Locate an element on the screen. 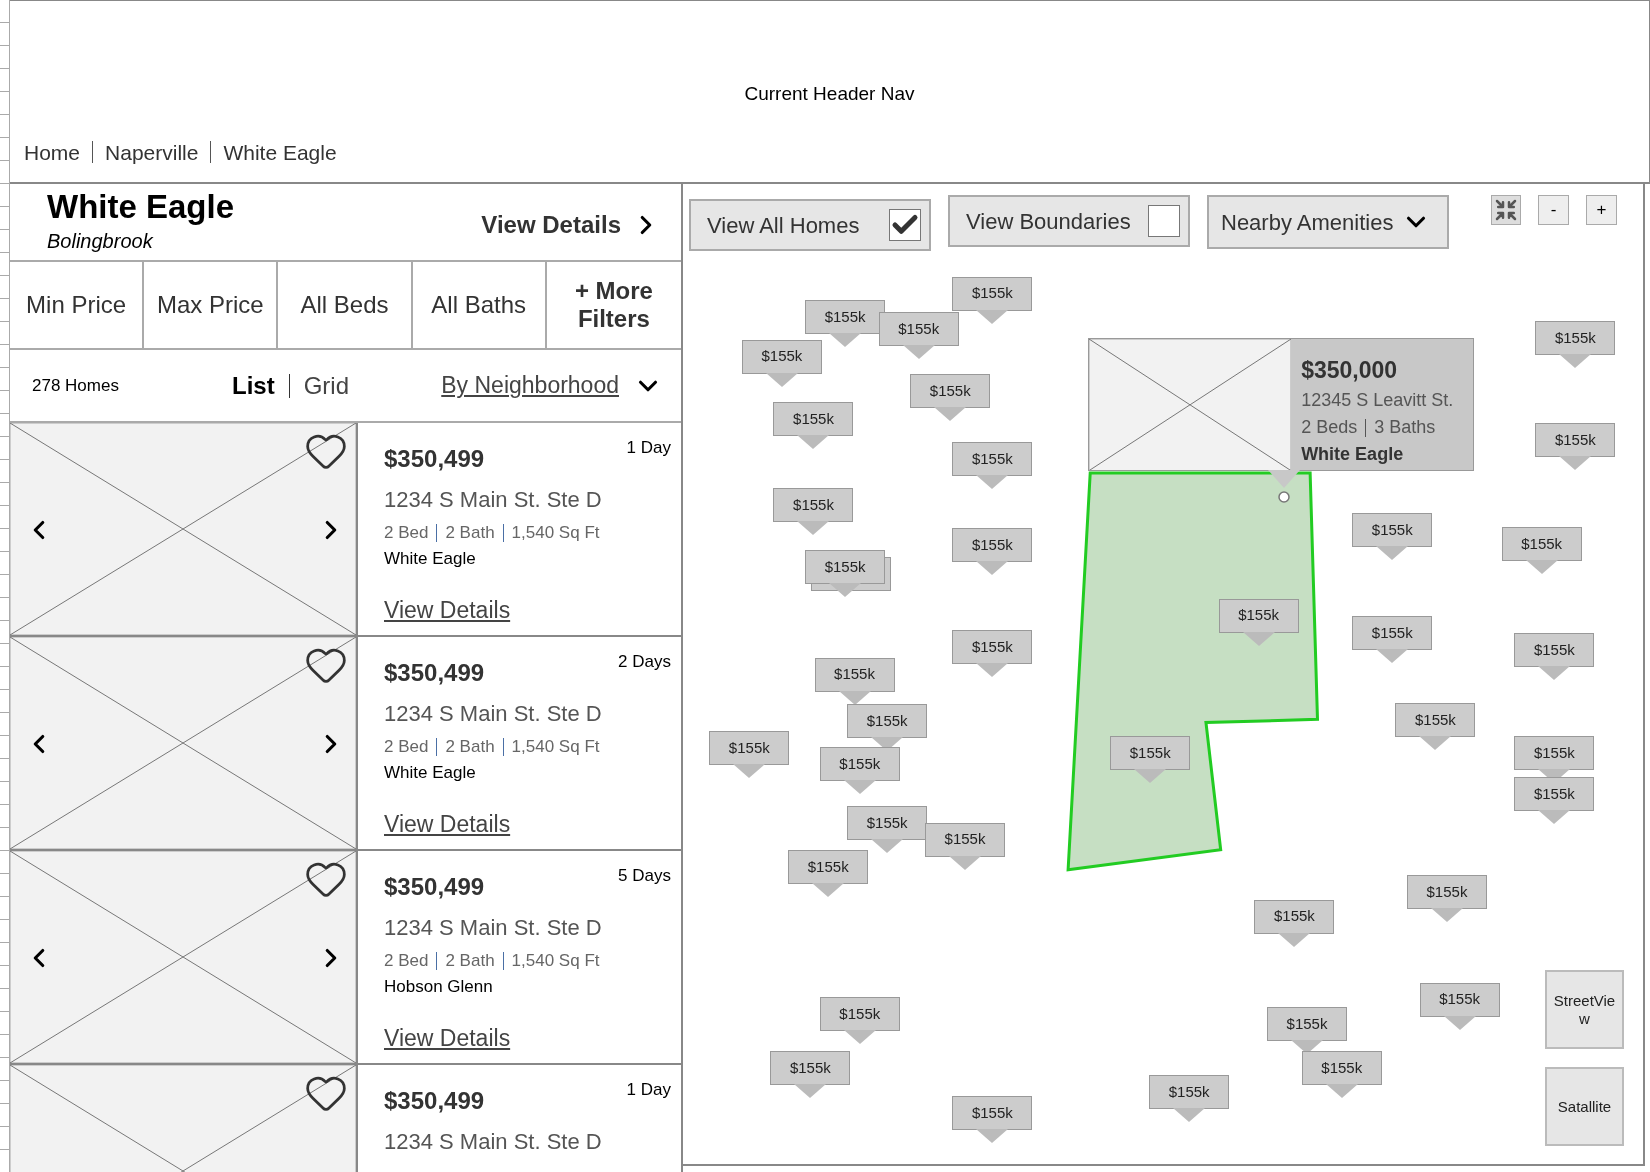  popup-baths: 3 Baths is located at coordinates (1405, 428).